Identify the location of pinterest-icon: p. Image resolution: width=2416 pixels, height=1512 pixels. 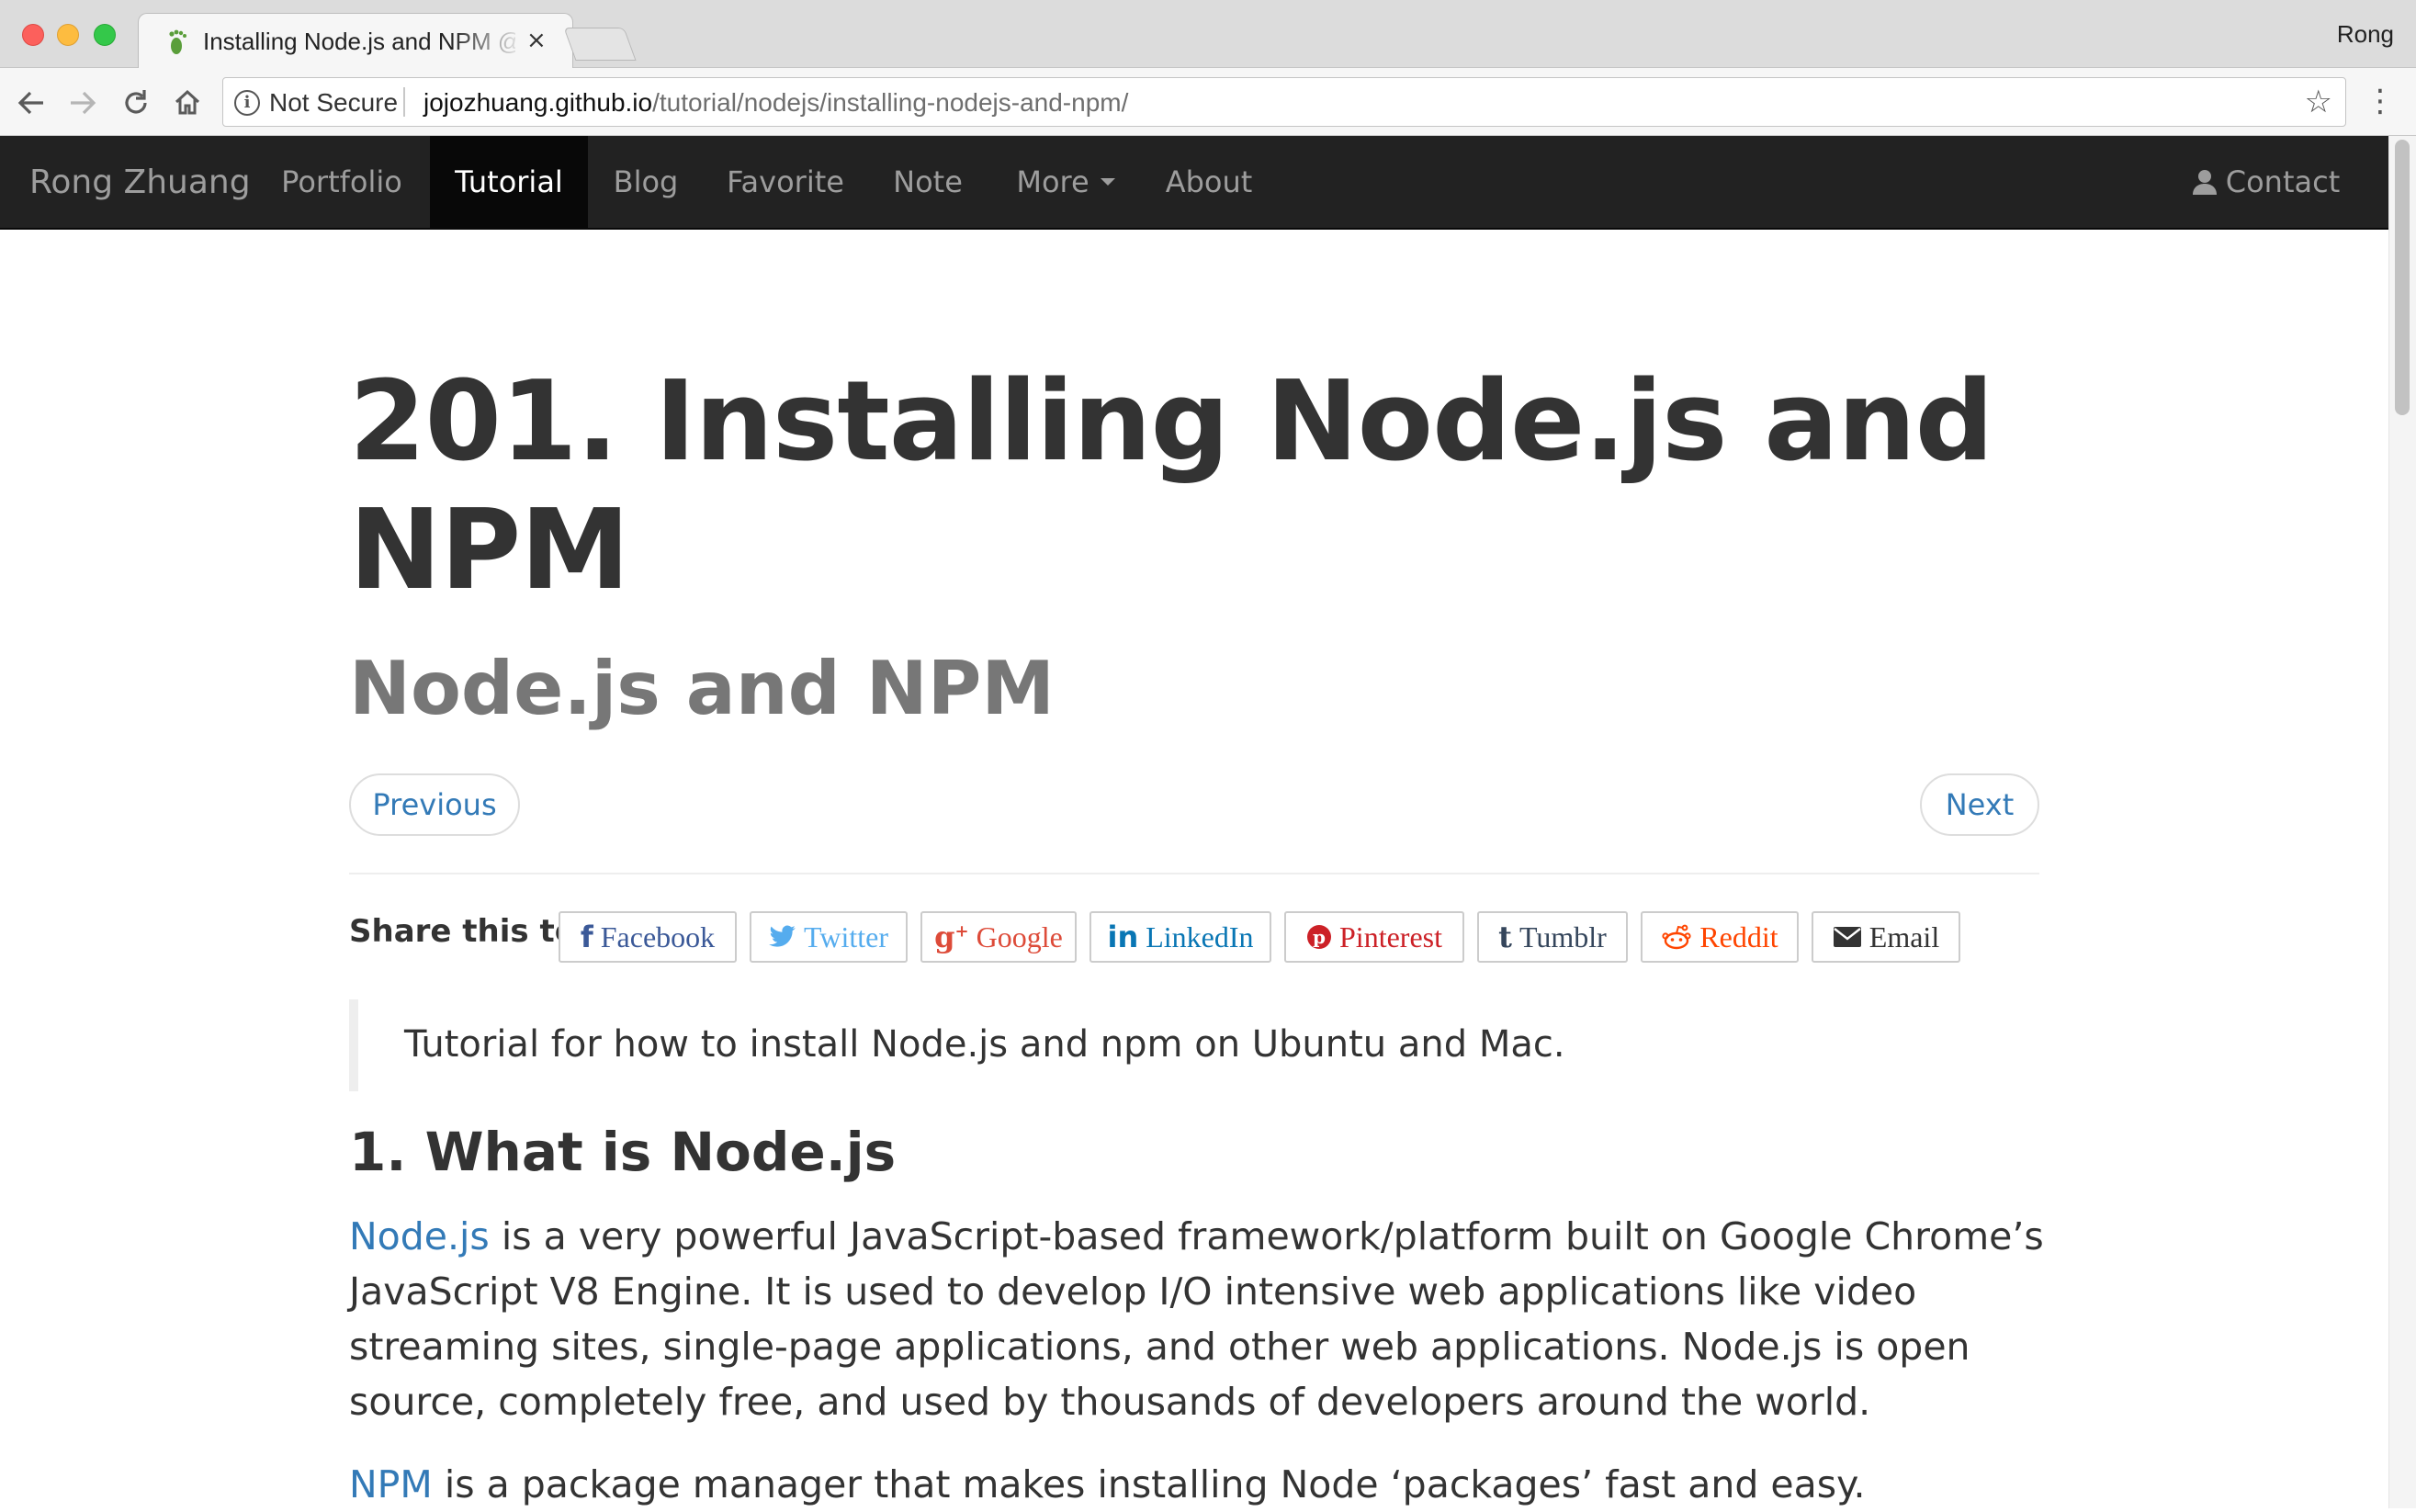
(1319, 937).